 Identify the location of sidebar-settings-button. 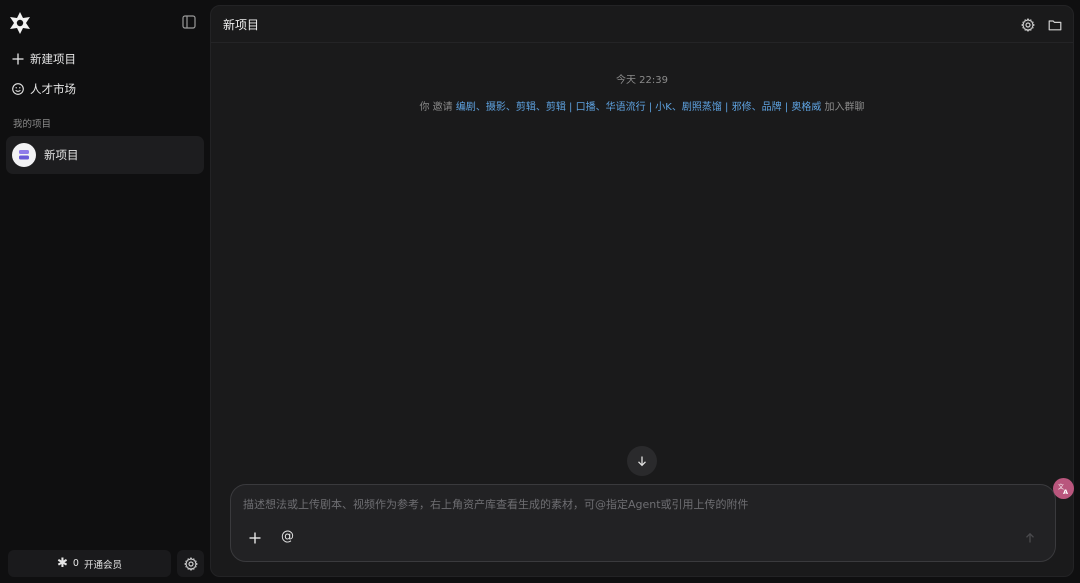
(190, 563).